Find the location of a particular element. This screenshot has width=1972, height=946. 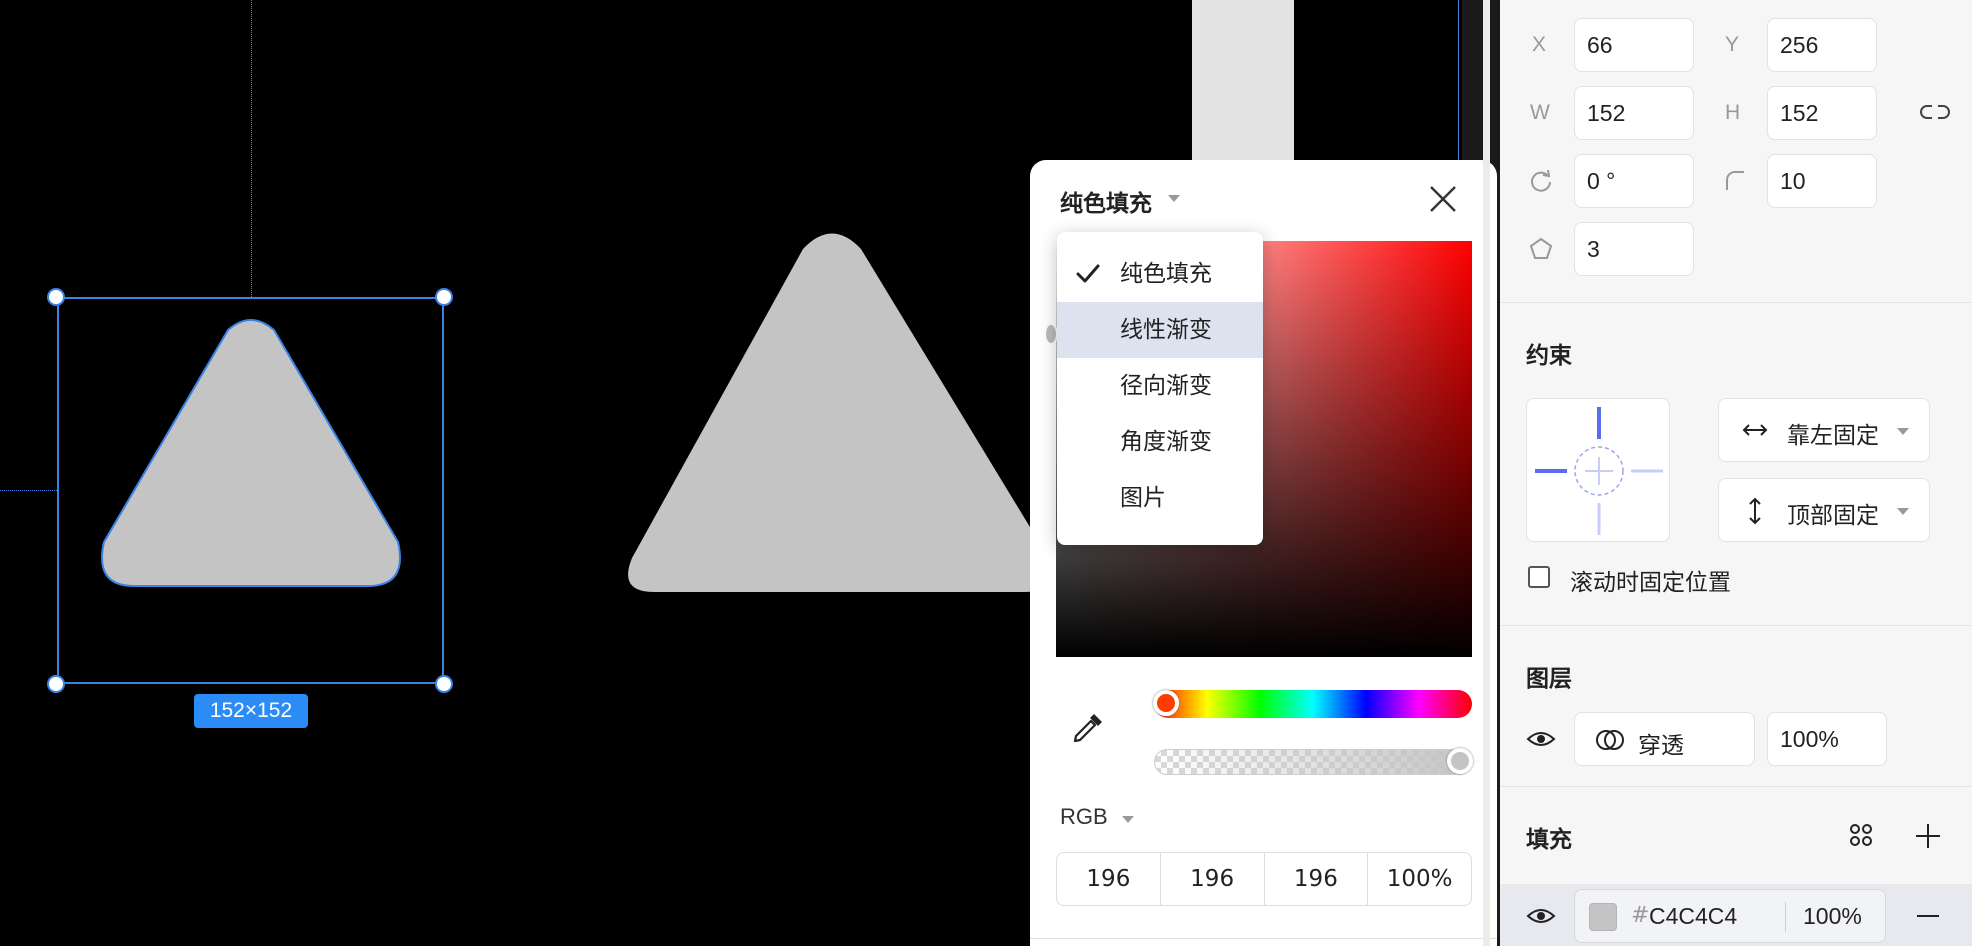

color-mode-selector: RGB is located at coordinates (1084, 817).